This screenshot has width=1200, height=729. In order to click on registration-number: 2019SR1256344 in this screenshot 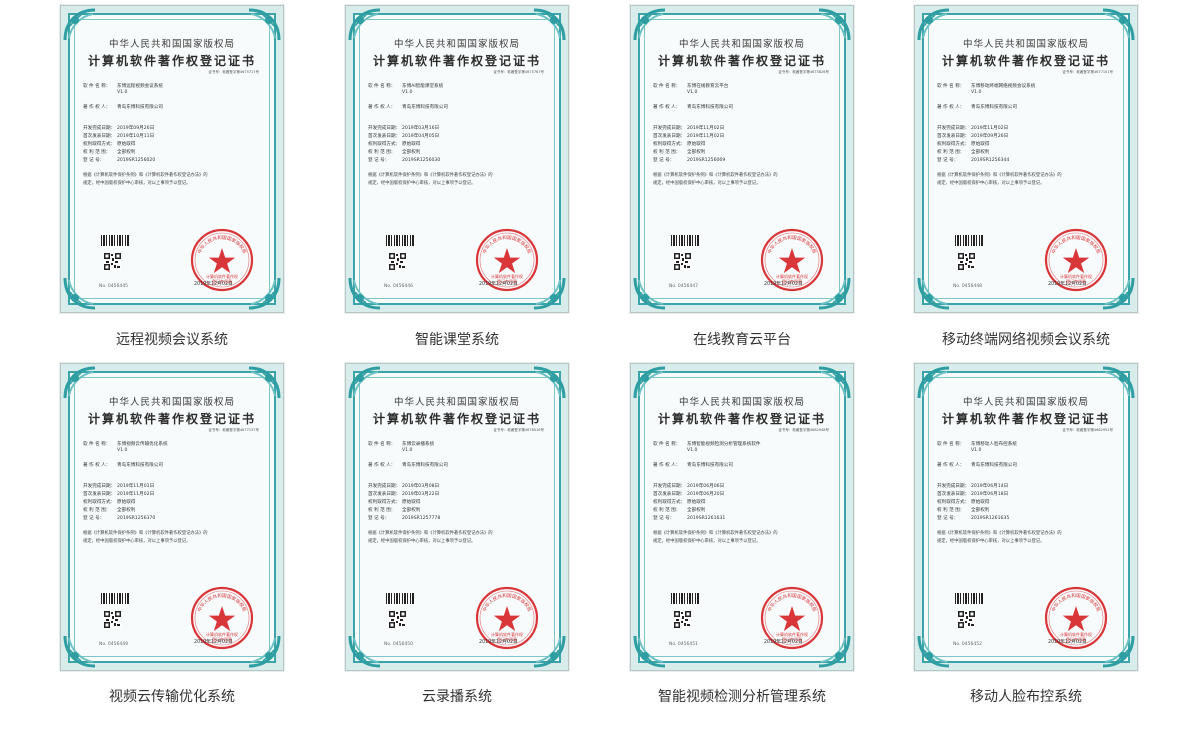, I will do `click(990, 160)`.